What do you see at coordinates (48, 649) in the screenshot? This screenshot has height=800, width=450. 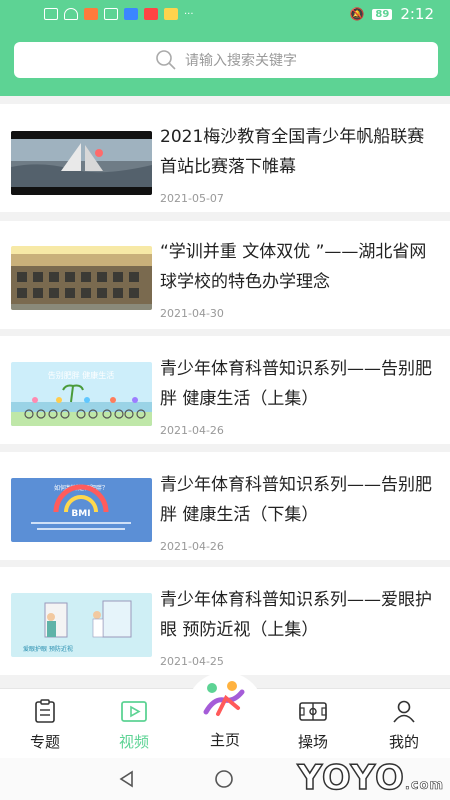 I see `thumbnail-caption: 爱眼护眼 预防近视` at bounding box center [48, 649].